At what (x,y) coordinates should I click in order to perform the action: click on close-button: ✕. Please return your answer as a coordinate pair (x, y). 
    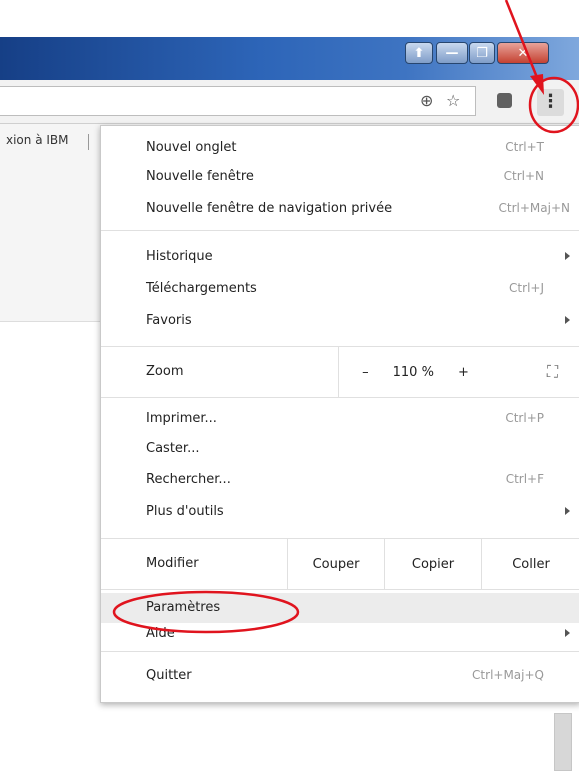
    Looking at the image, I should click on (523, 53).